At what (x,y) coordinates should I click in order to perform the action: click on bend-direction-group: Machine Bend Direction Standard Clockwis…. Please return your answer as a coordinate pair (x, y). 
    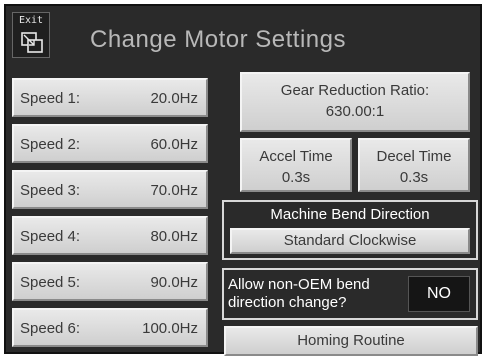
    Looking at the image, I should click on (350, 230).